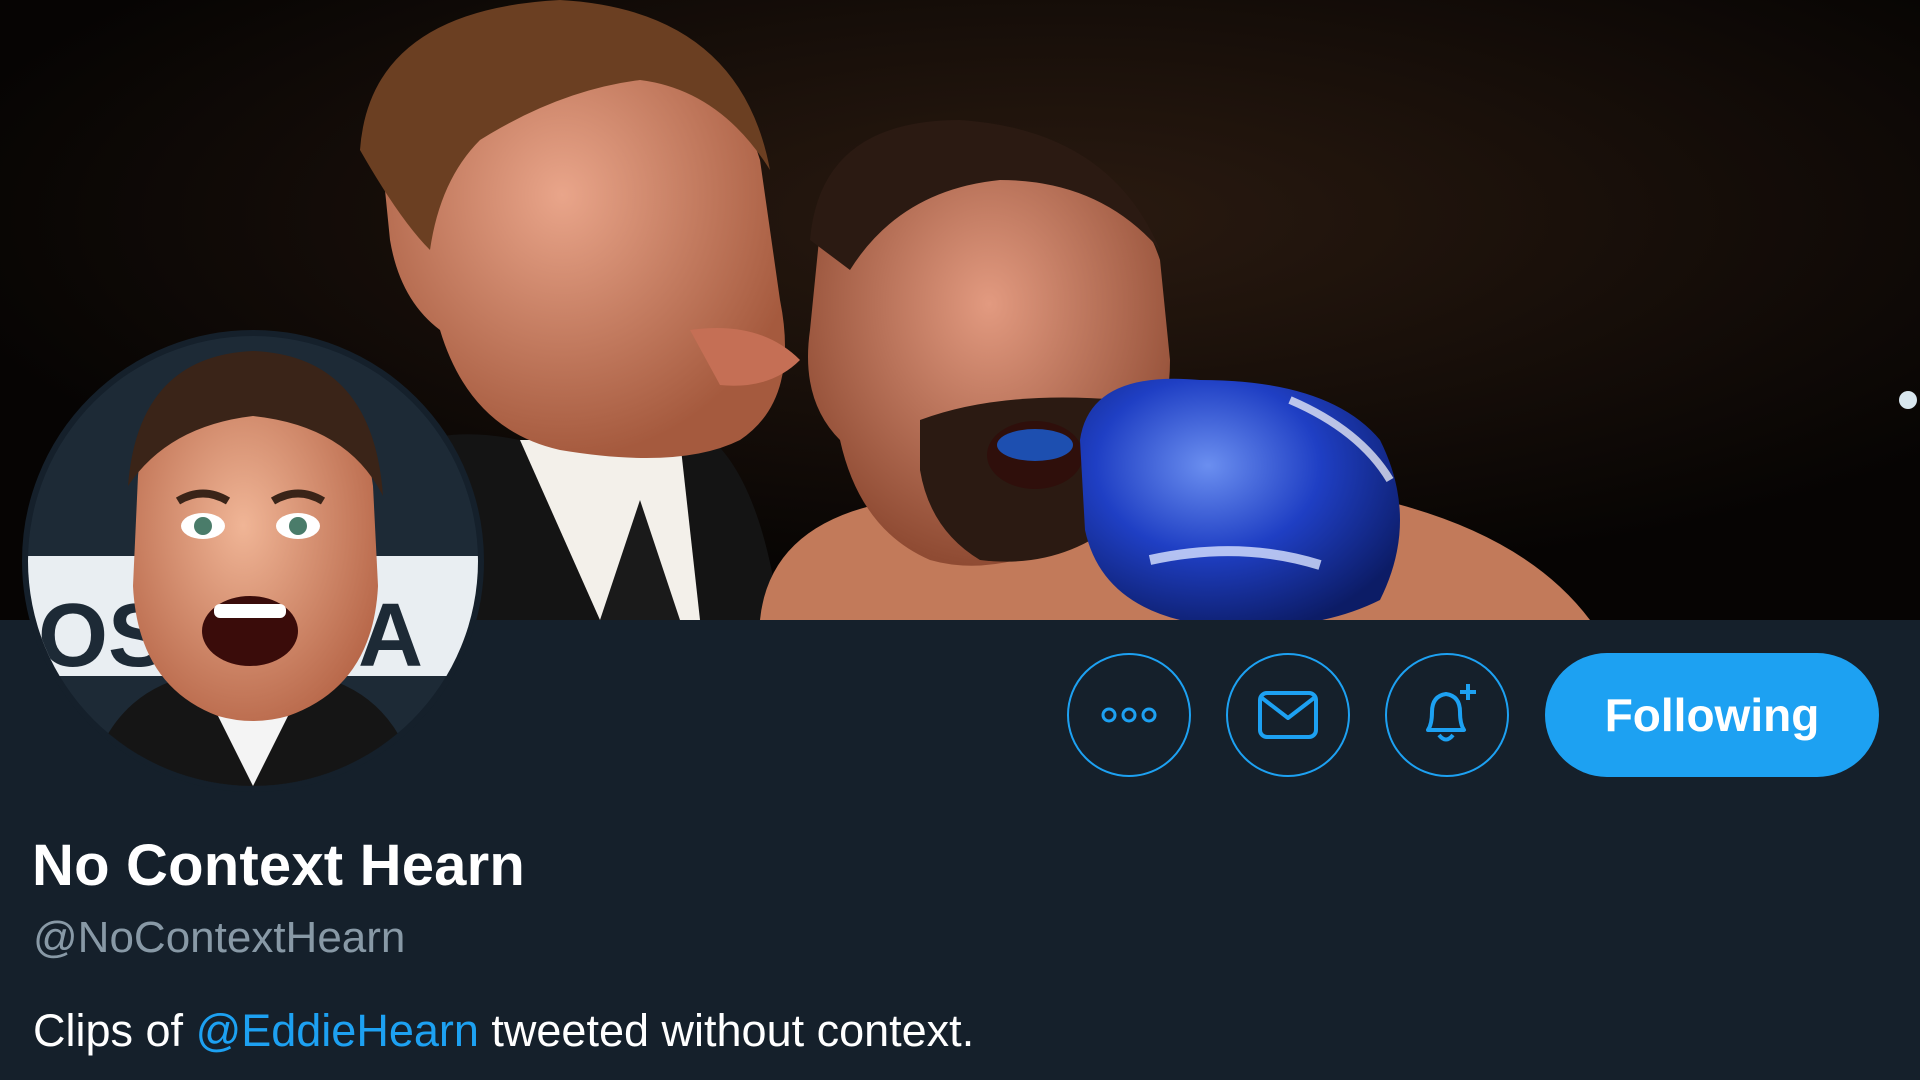  What do you see at coordinates (253, 561) in the screenshot?
I see `profile-avatar: OS A` at bounding box center [253, 561].